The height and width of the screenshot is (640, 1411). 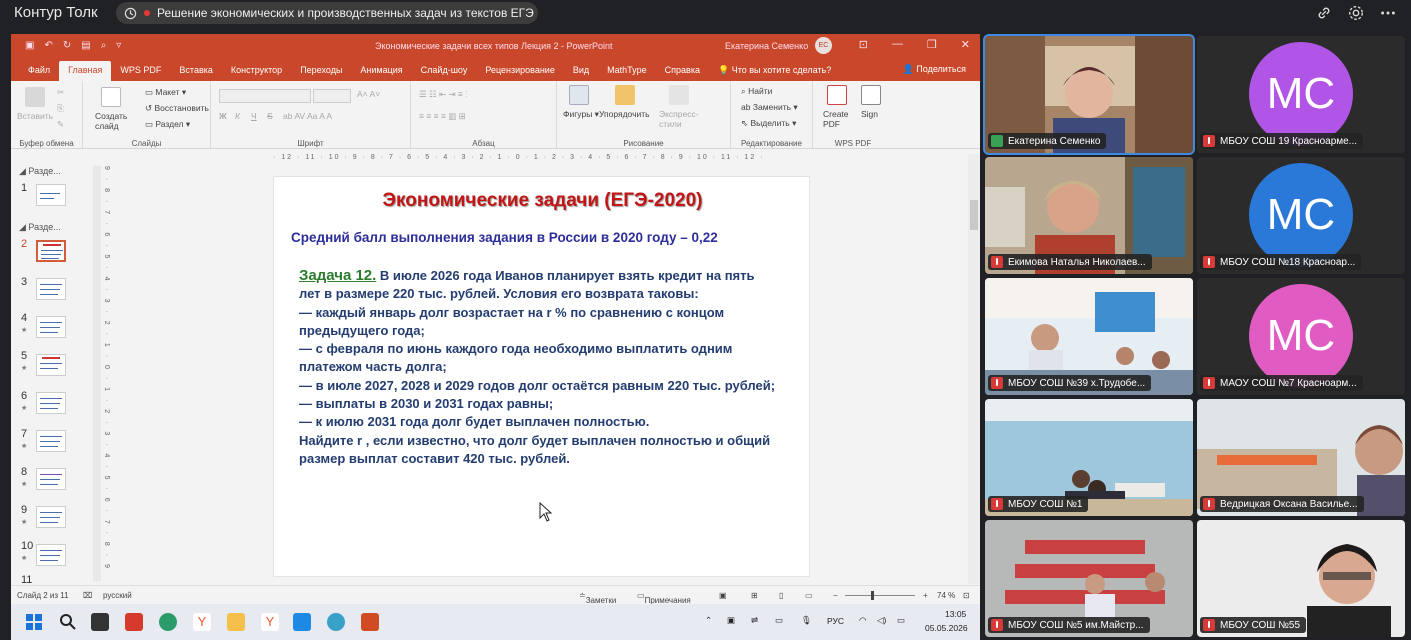 I want to click on create-pdf-icon, so click(x=837, y=95).